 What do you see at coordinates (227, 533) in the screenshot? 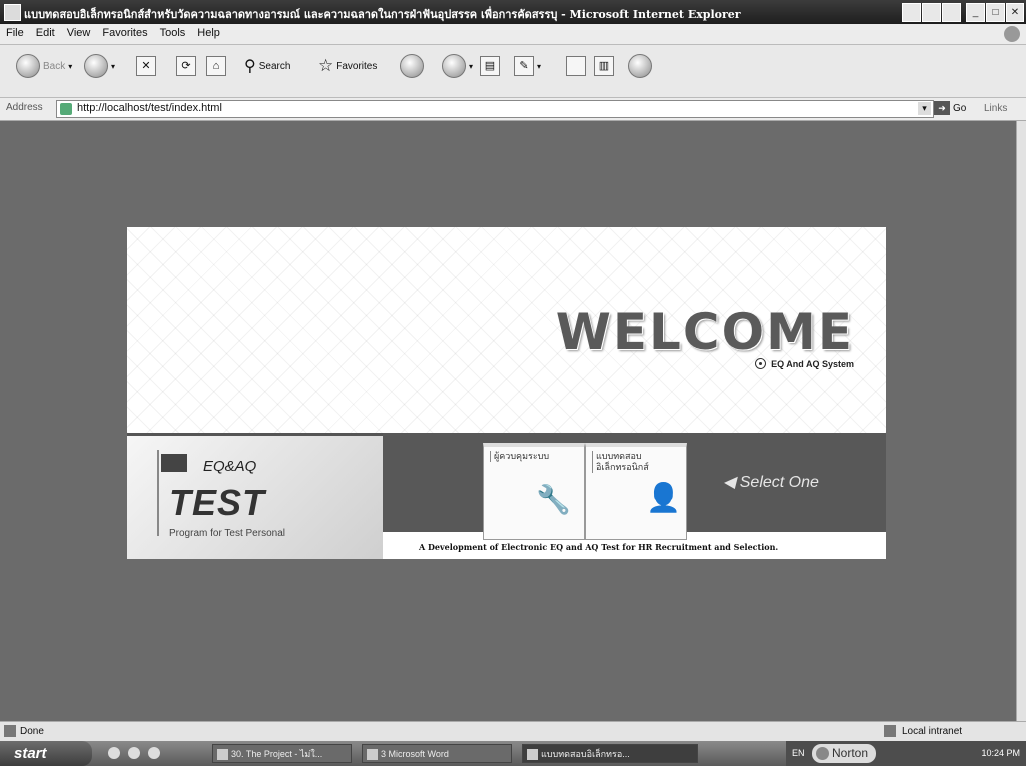
I see `program-subtitle: Program for Test Personal` at bounding box center [227, 533].